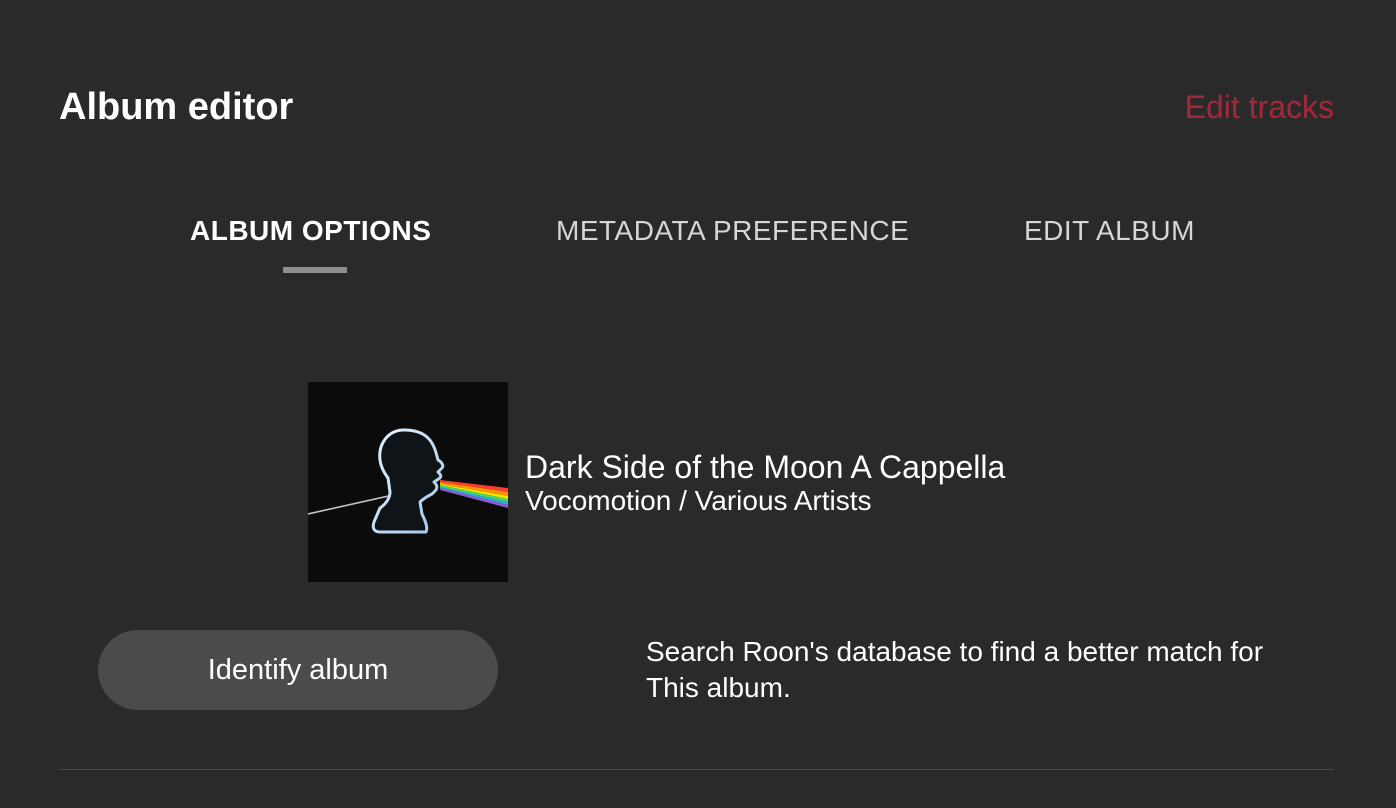 This screenshot has width=1396, height=808. Describe the element at coordinates (298, 670) in the screenshot. I see `identify-album-button: Identify album` at that location.